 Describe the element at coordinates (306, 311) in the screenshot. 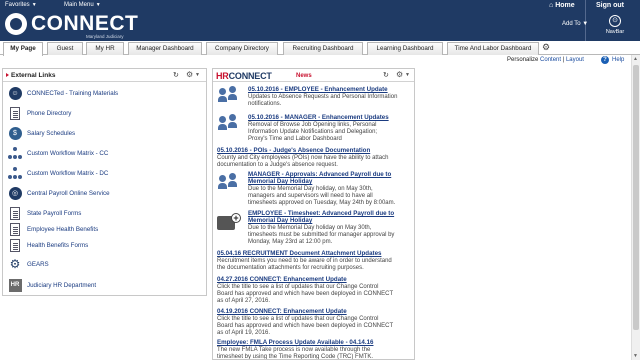

I see `news-item-title: 04.19.2016 CONNECT: Enhancement Update` at that location.